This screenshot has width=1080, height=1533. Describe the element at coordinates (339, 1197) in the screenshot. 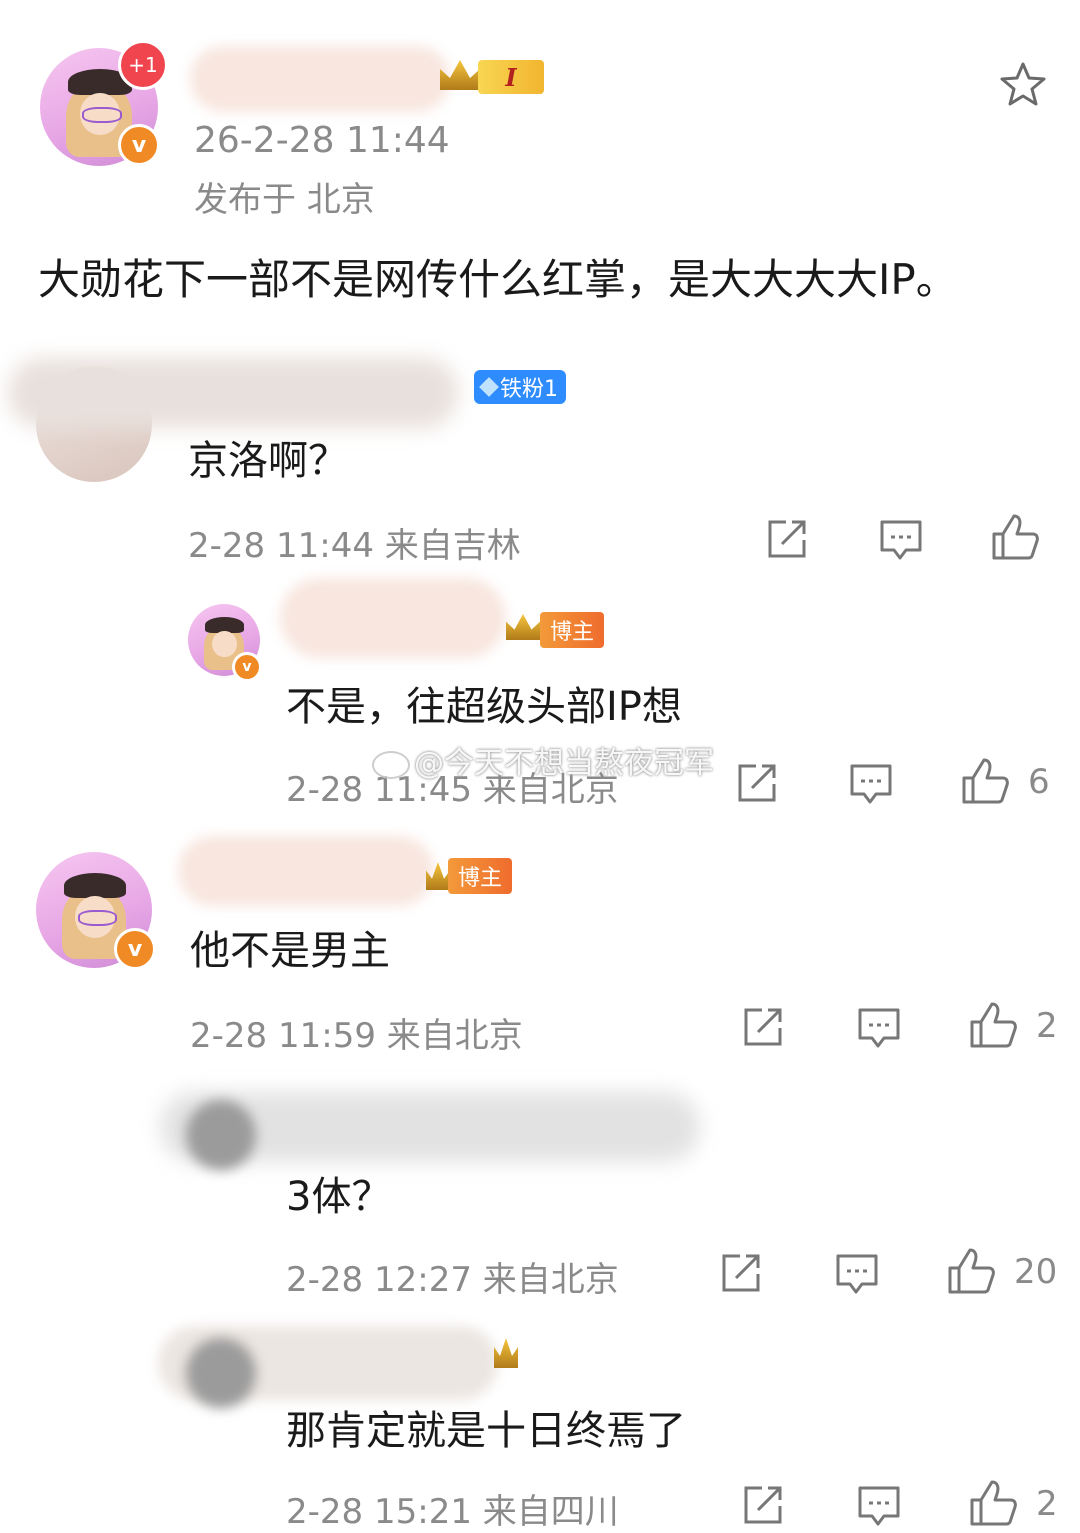

I see `comment-content: 3体？` at that location.